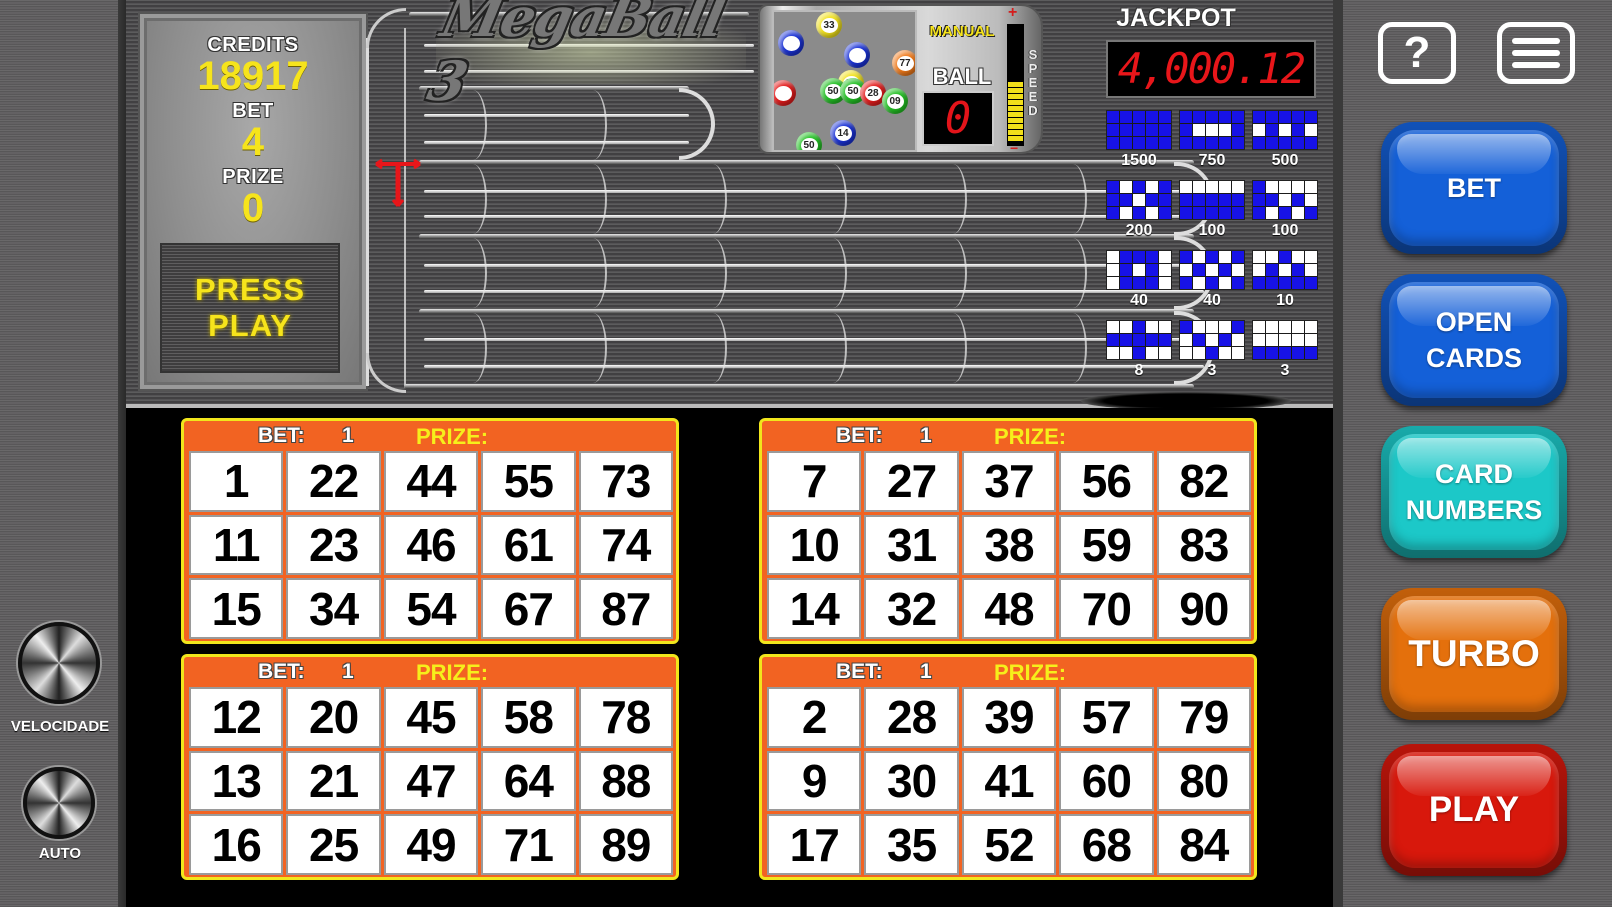  What do you see at coordinates (1474, 654) in the screenshot?
I see `turbo-button: TURBO` at bounding box center [1474, 654].